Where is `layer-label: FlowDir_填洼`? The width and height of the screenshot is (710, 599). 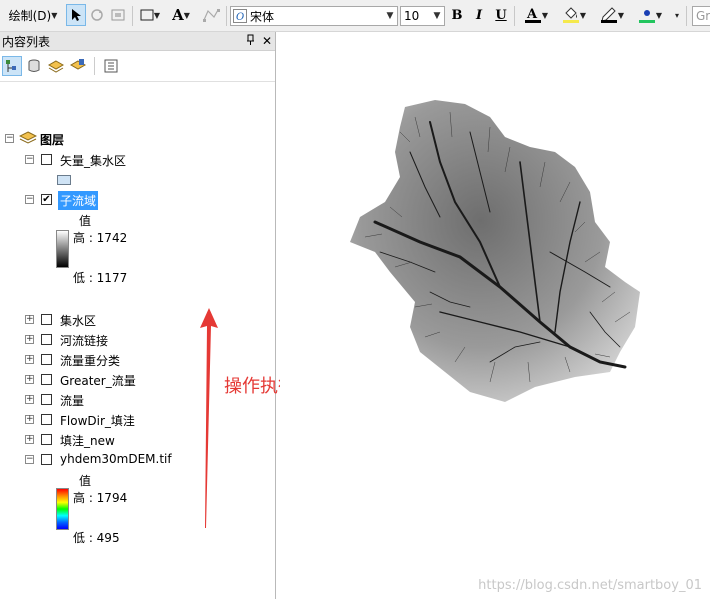
layer-label: FlowDir_填洼 is located at coordinates (97, 420).